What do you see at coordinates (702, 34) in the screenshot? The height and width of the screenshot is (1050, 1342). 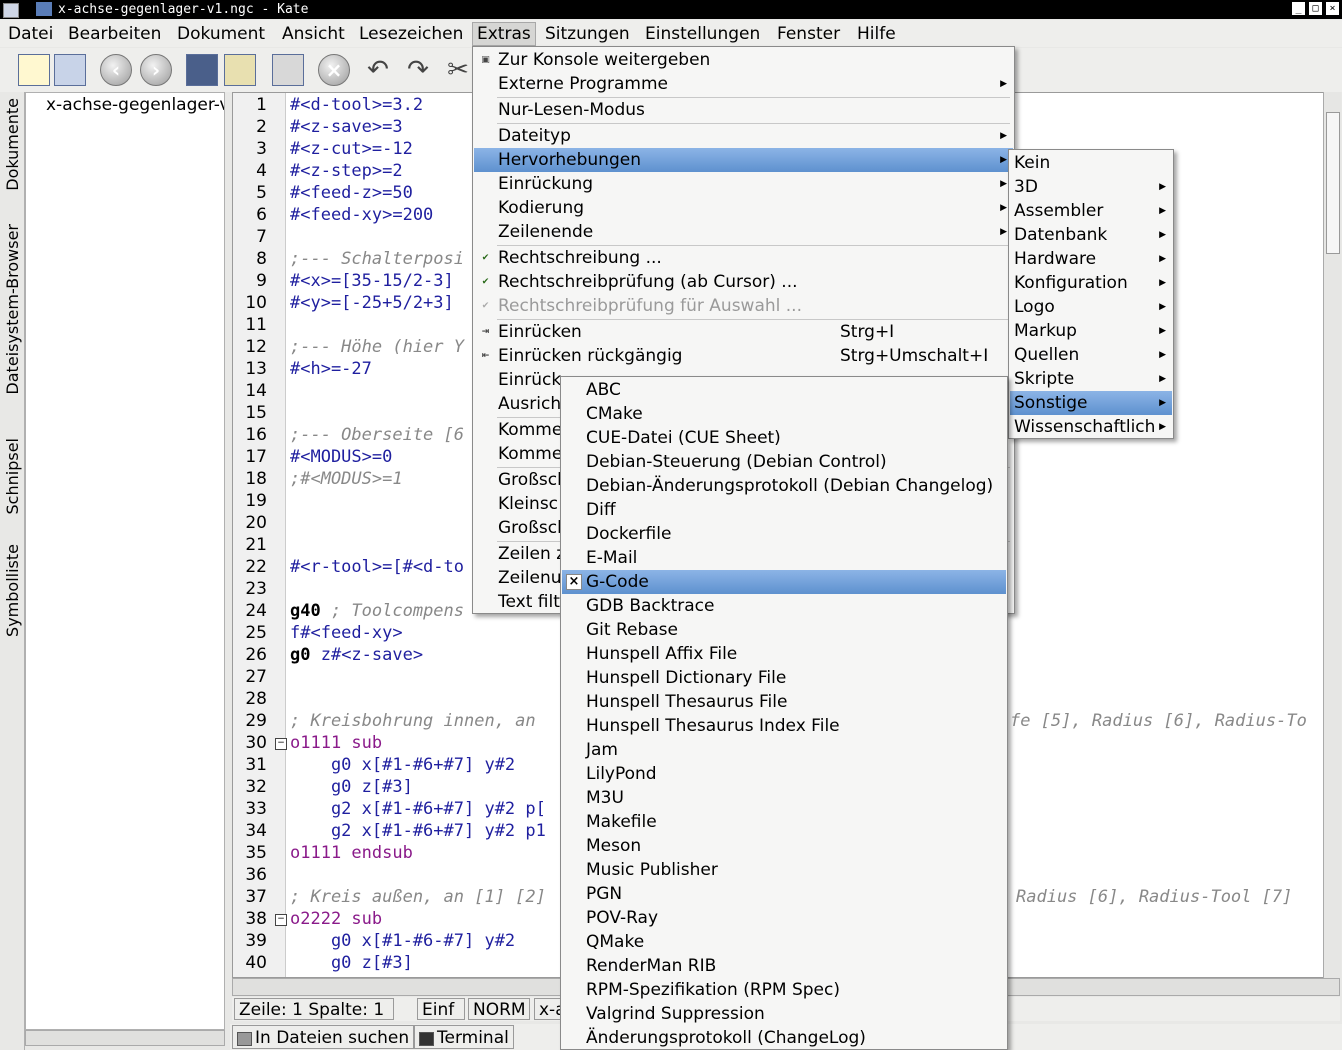 I see `menu-einstellungen: Einstellungen` at bounding box center [702, 34].